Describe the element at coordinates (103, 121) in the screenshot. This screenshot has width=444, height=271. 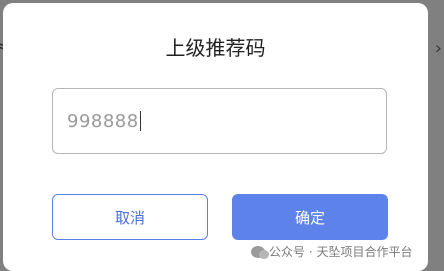
I see `referral-code-value: 998888` at that location.